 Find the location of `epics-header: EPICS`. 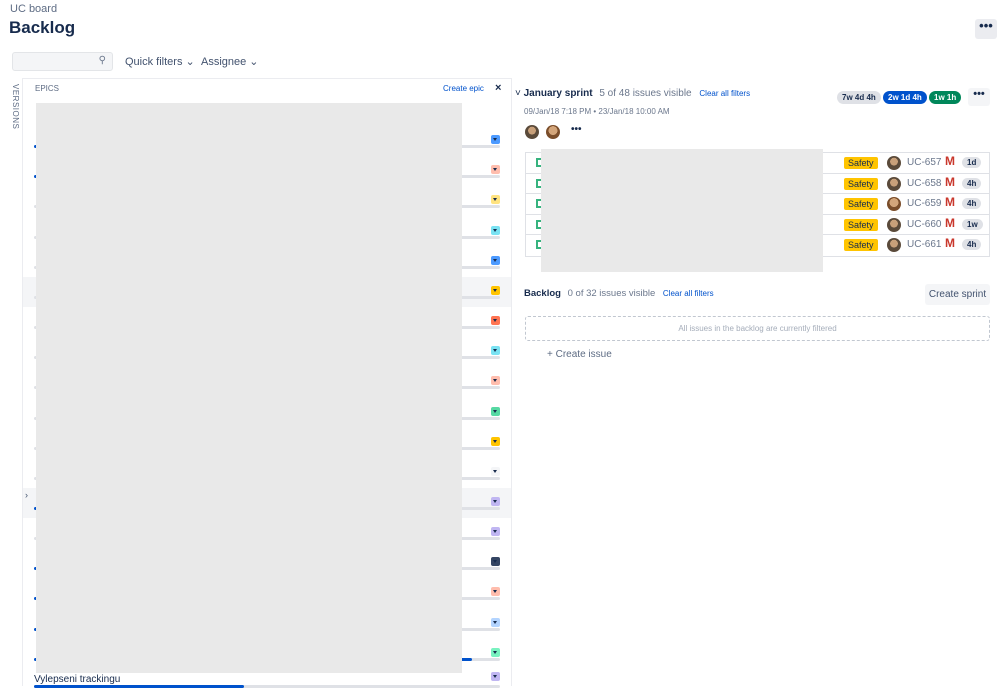

epics-header: EPICS is located at coordinates (47, 88).